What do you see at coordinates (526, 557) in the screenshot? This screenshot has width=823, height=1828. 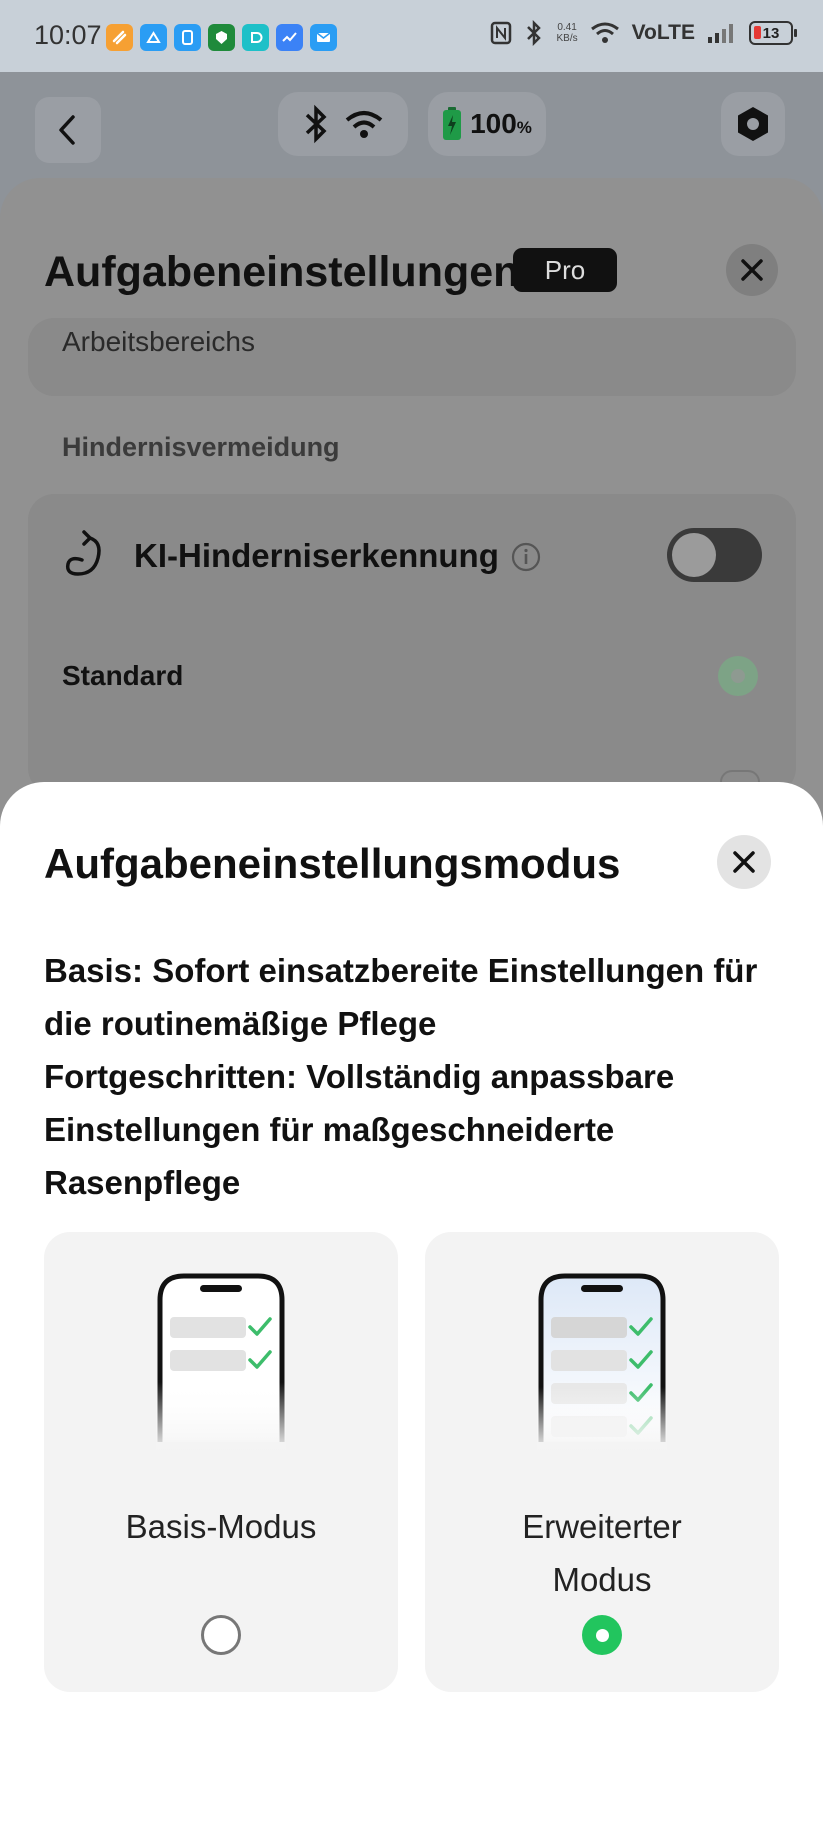 I see `info-icon` at bounding box center [526, 557].